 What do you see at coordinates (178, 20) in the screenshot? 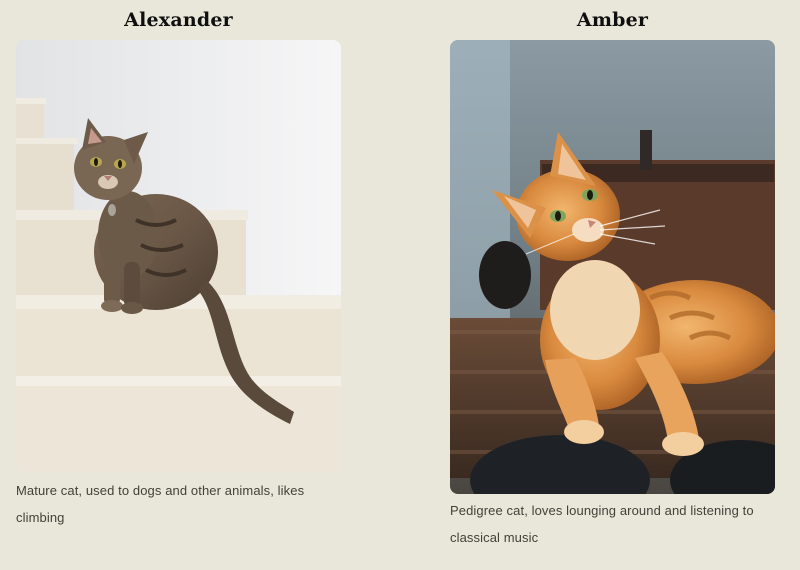
I see `pet-name: Alexander` at bounding box center [178, 20].